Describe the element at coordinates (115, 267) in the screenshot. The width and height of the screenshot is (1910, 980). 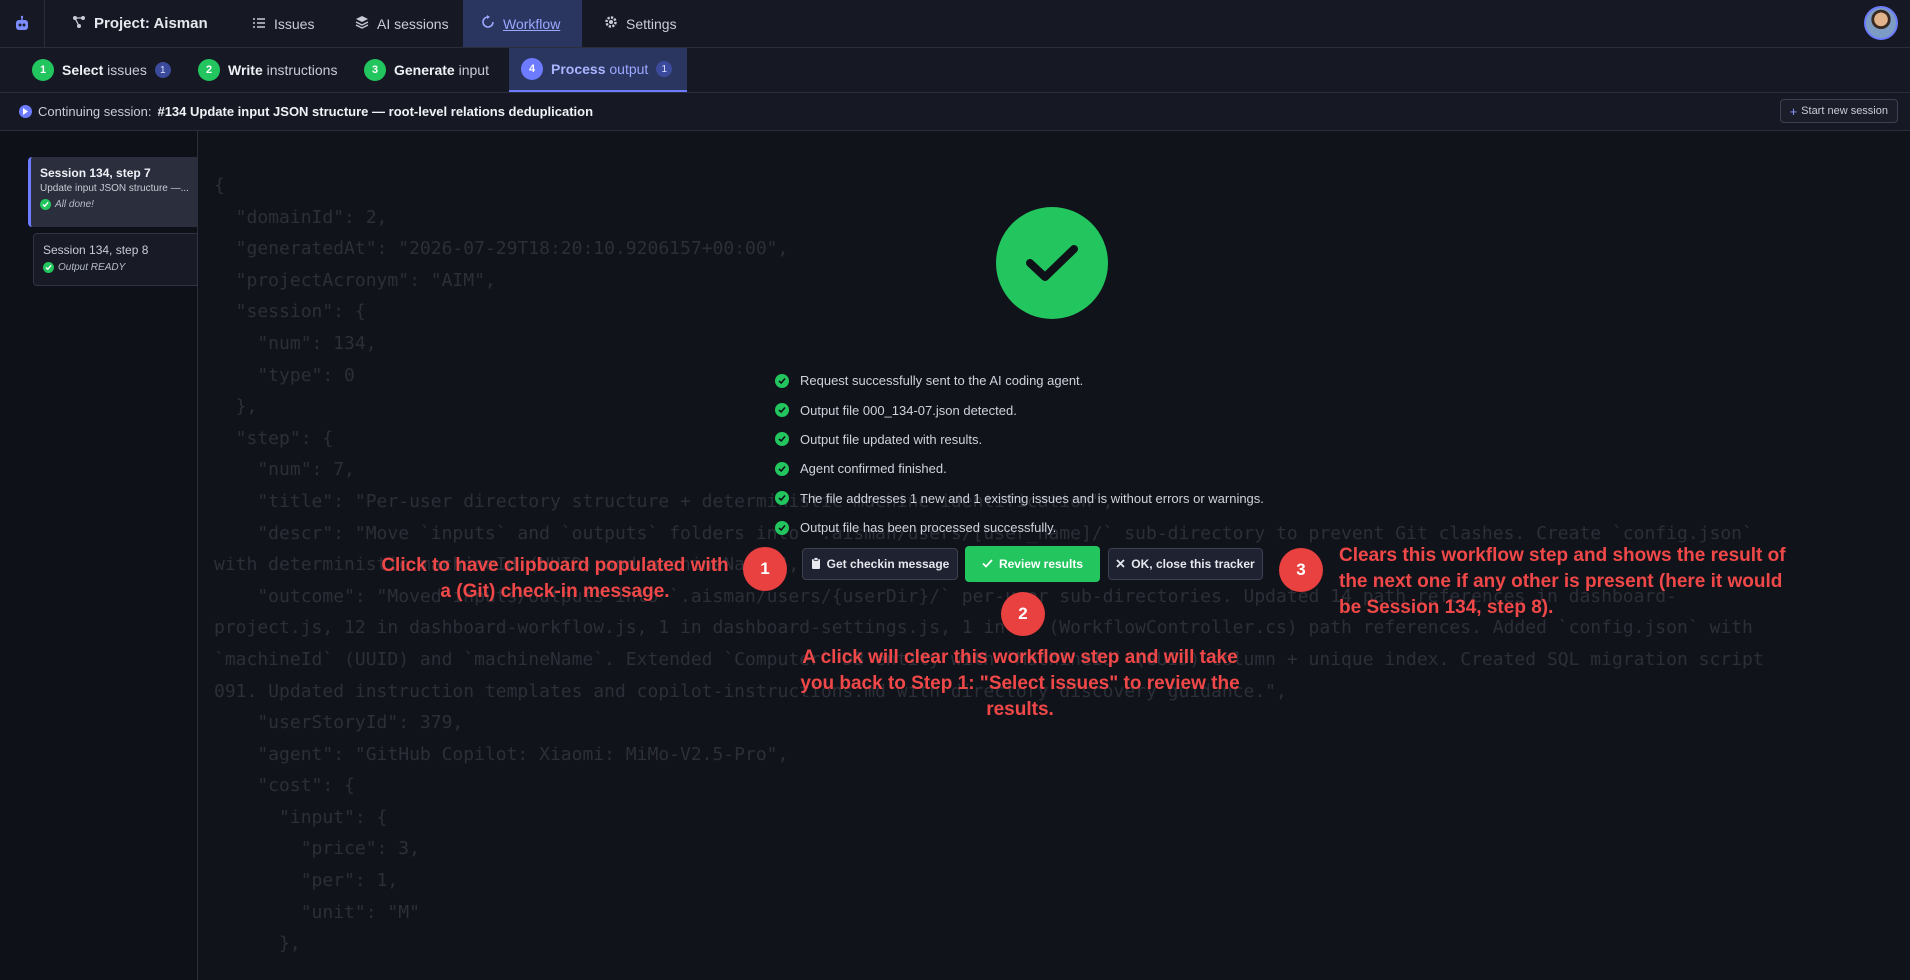
I see `session-step-status: Output READY` at that location.